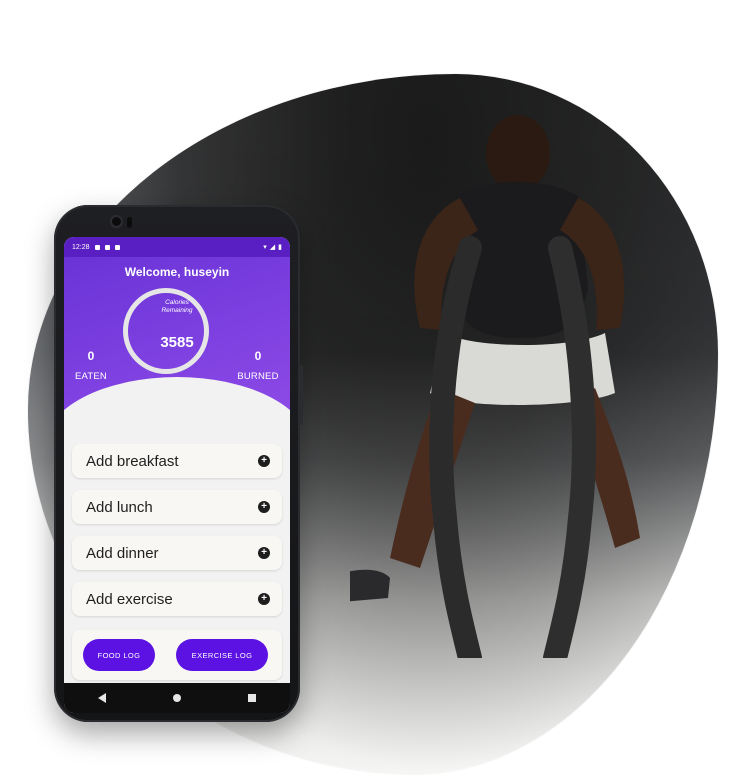 Image resolution: width=731 pixels, height=782 pixels. I want to click on home-icon, so click(176, 698).